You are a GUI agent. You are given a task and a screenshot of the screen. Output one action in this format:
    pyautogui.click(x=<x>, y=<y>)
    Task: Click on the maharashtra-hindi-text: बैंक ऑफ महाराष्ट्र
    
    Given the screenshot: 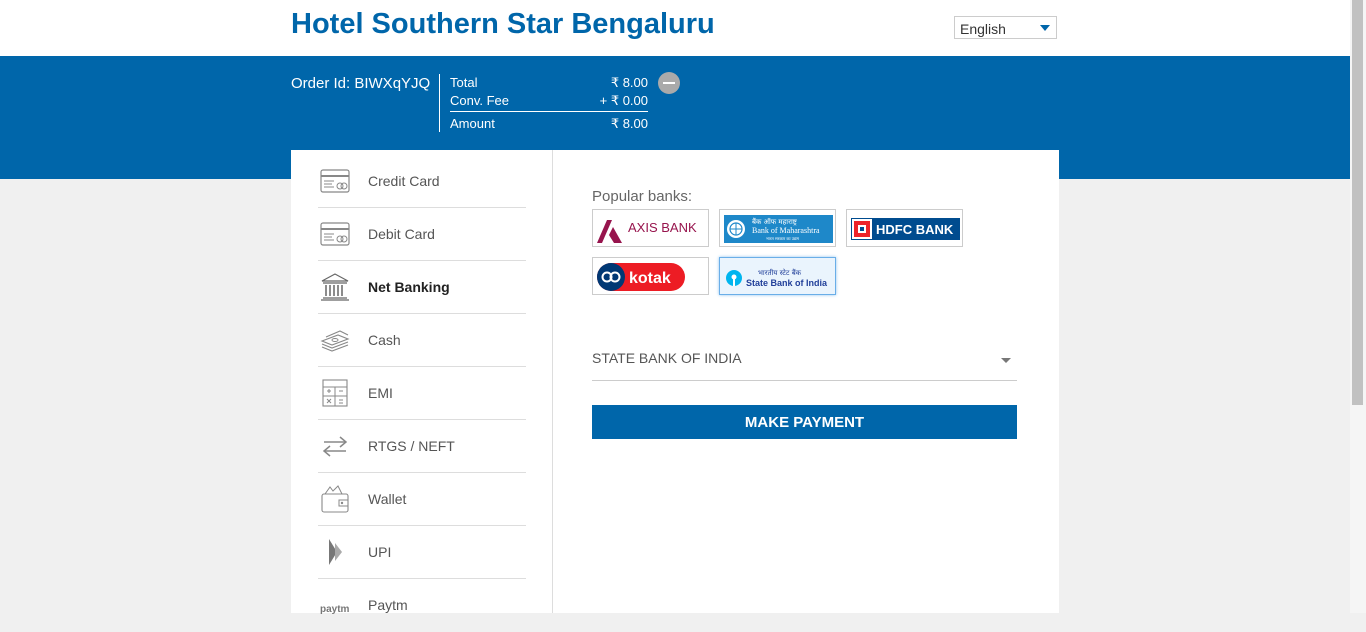 What is the action you would take?
    pyautogui.click(x=775, y=221)
    